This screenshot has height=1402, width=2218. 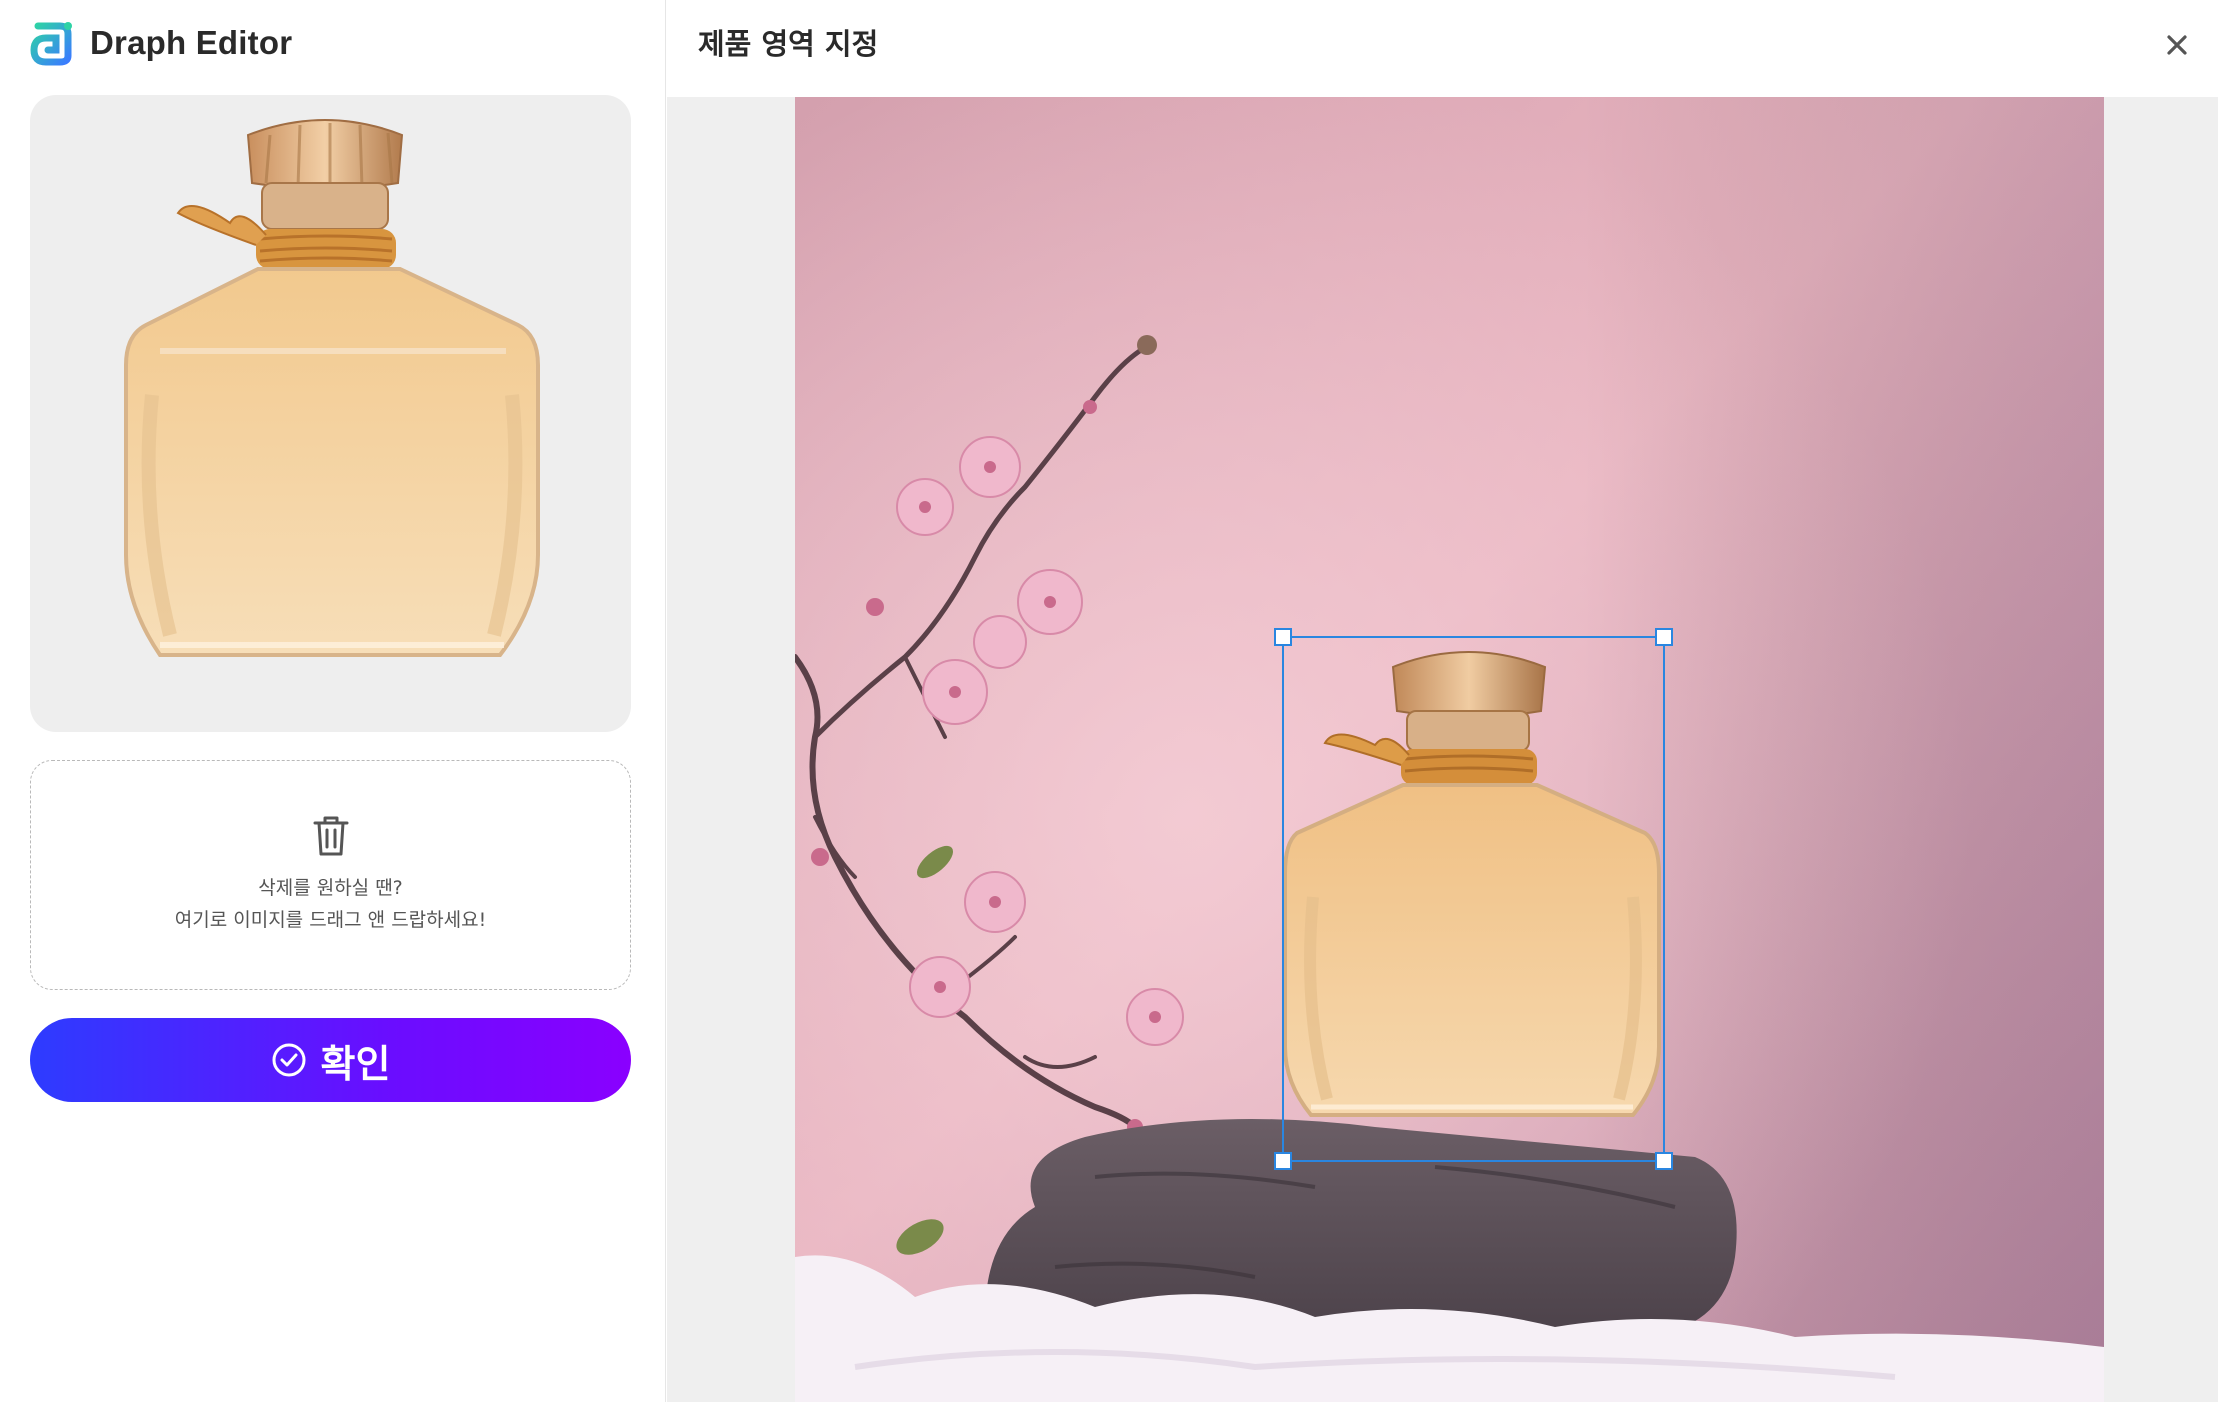 What do you see at coordinates (1442, 48) in the screenshot?
I see `editor-header: 제품 영역 지정` at bounding box center [1442, 48].